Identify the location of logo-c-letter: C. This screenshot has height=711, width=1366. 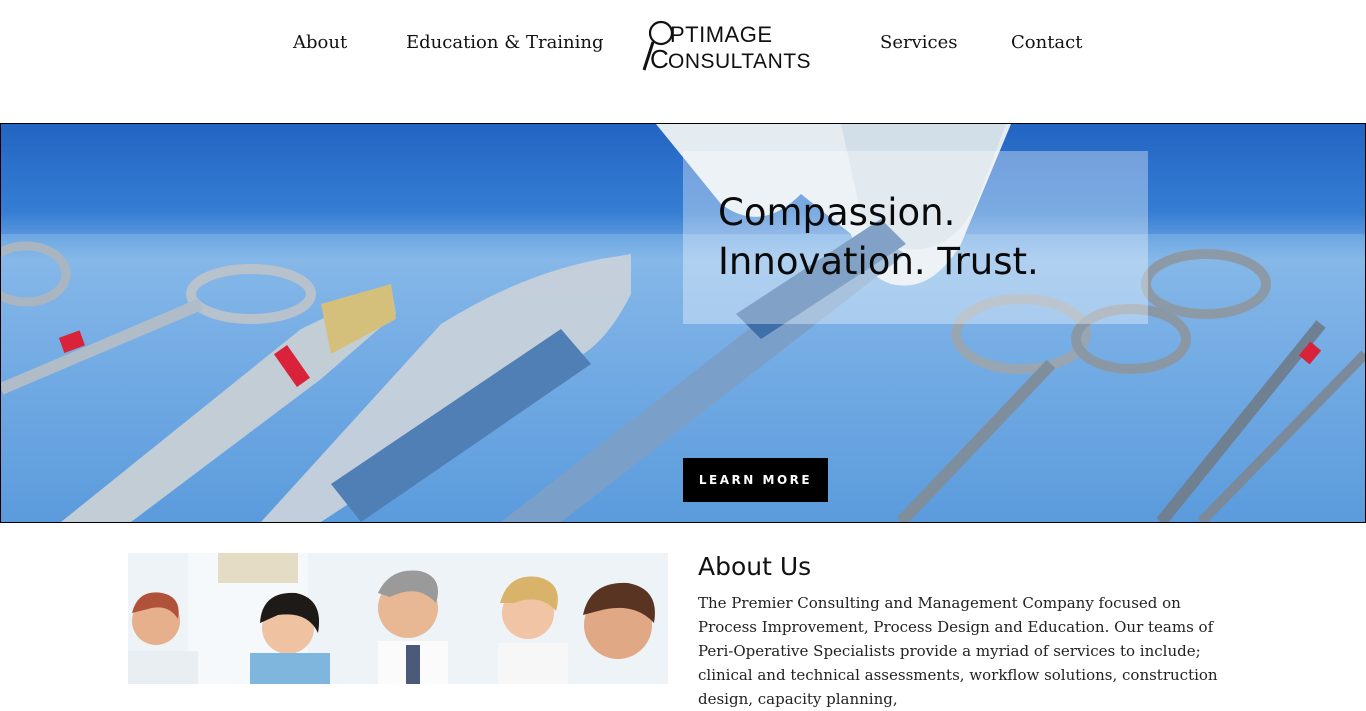
(660, 59).